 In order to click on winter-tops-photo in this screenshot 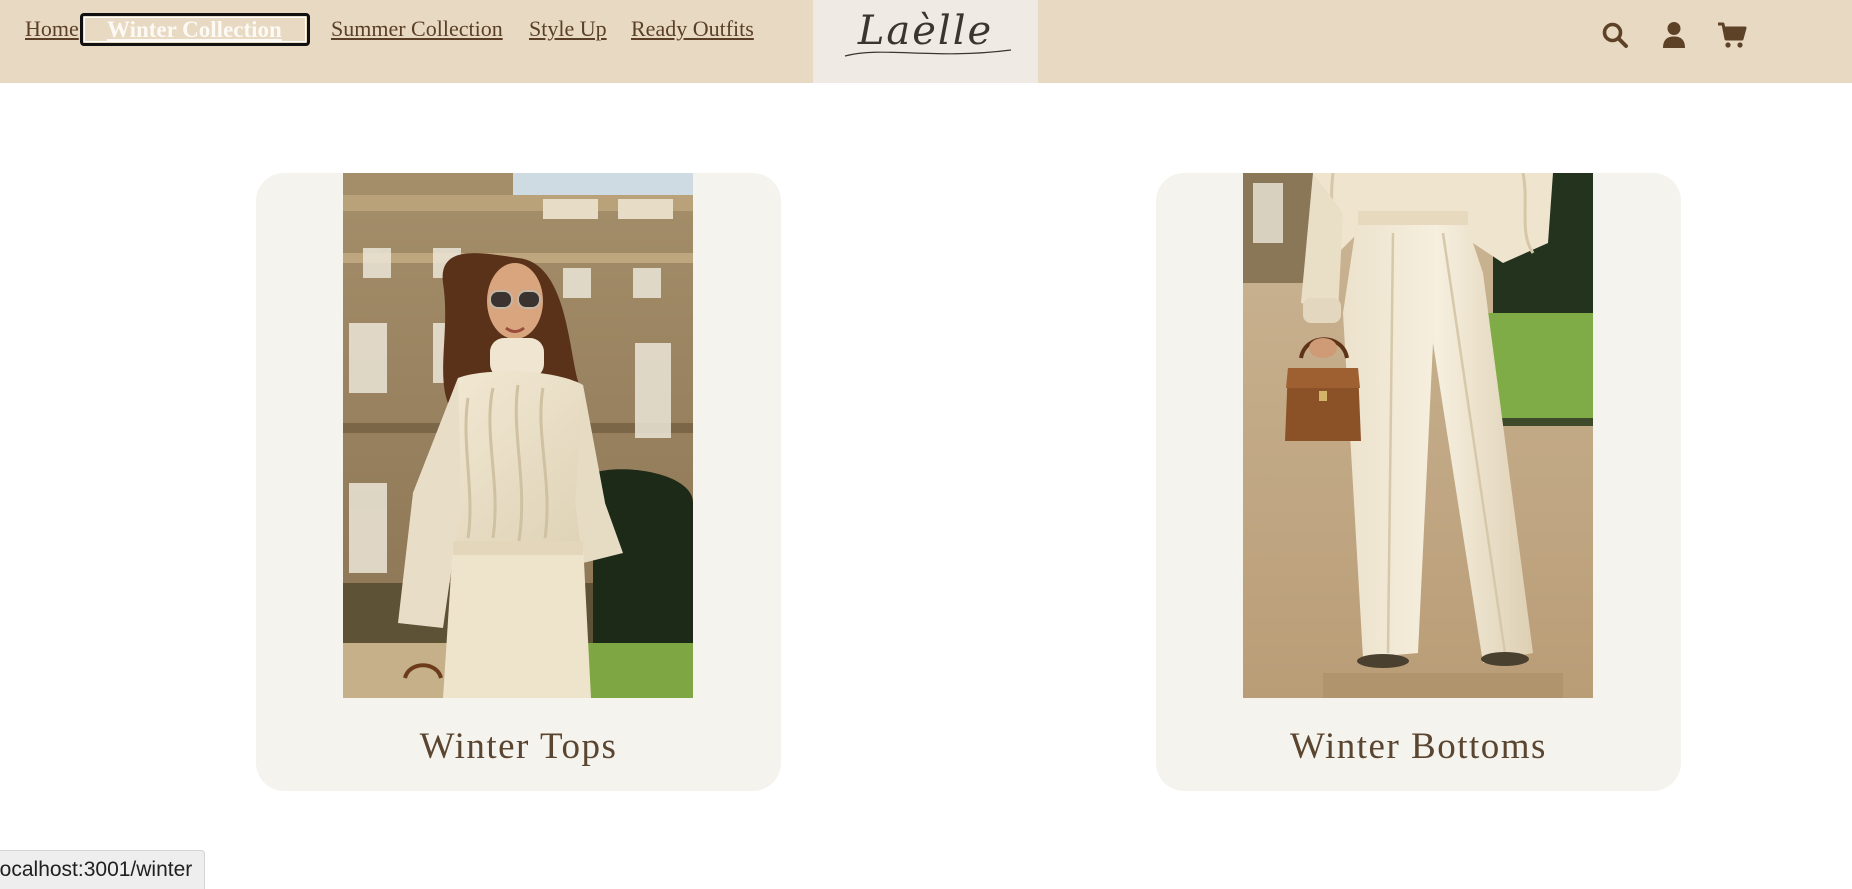, I will do `click(518, 435)`.